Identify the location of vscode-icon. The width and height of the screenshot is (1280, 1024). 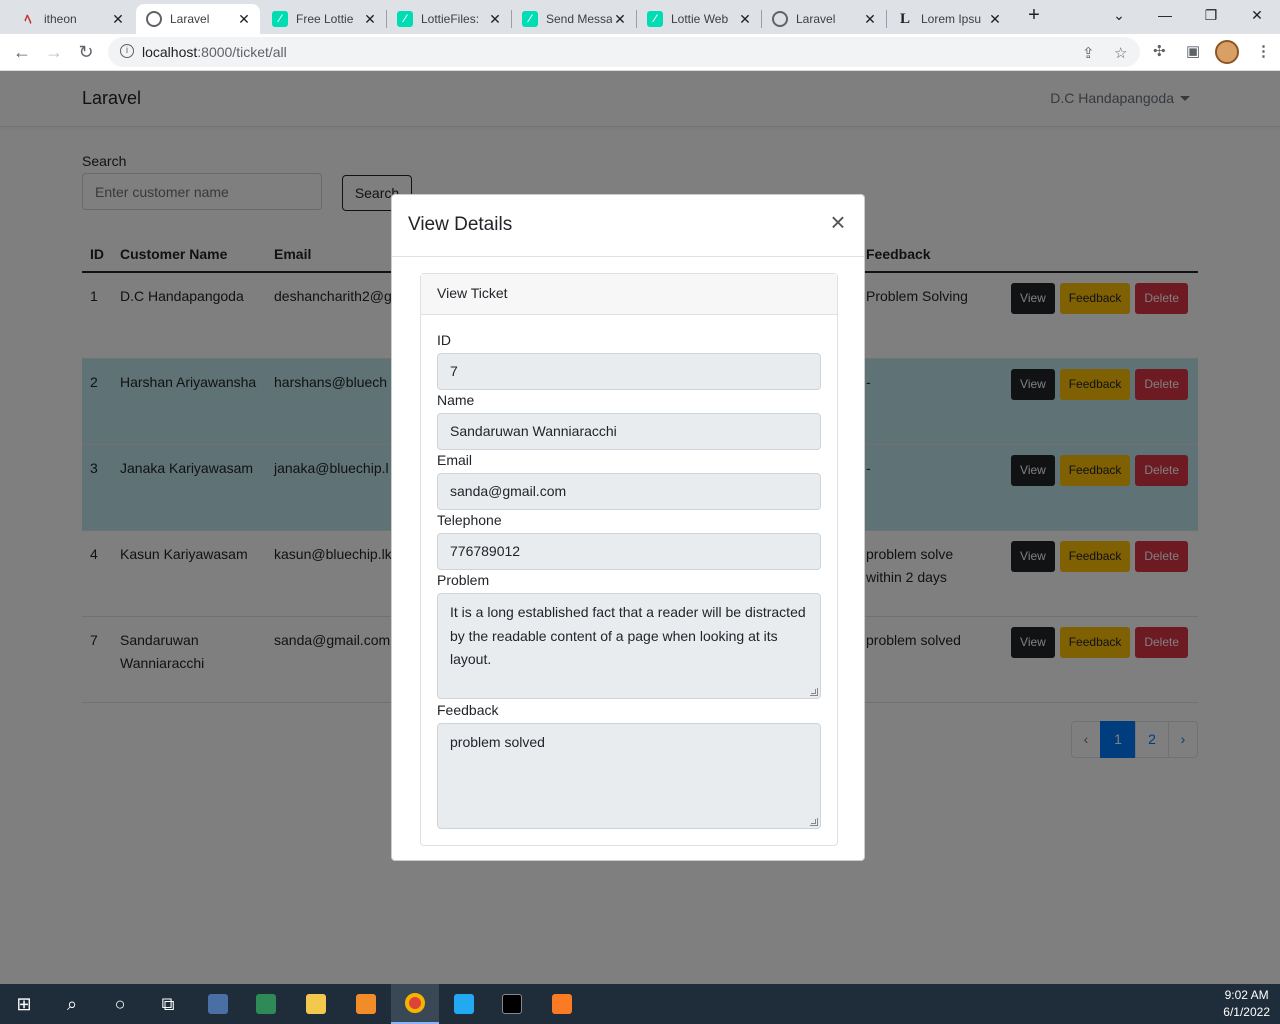
(464, 1004).